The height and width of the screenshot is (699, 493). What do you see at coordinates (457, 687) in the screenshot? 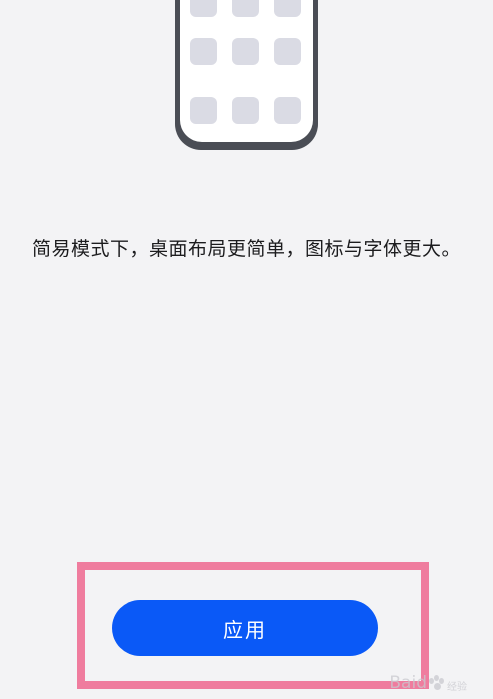
I see `watermark-suffix: 经验` at bounding box center [457, 687].